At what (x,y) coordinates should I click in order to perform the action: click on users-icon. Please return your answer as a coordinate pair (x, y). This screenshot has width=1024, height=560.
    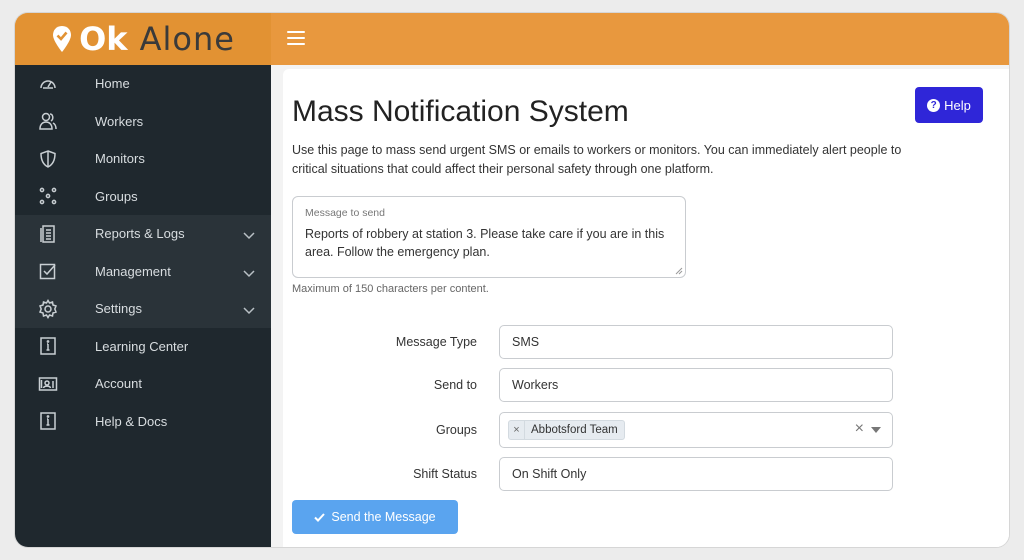
    Looking at the image, I should click on (48, 121).